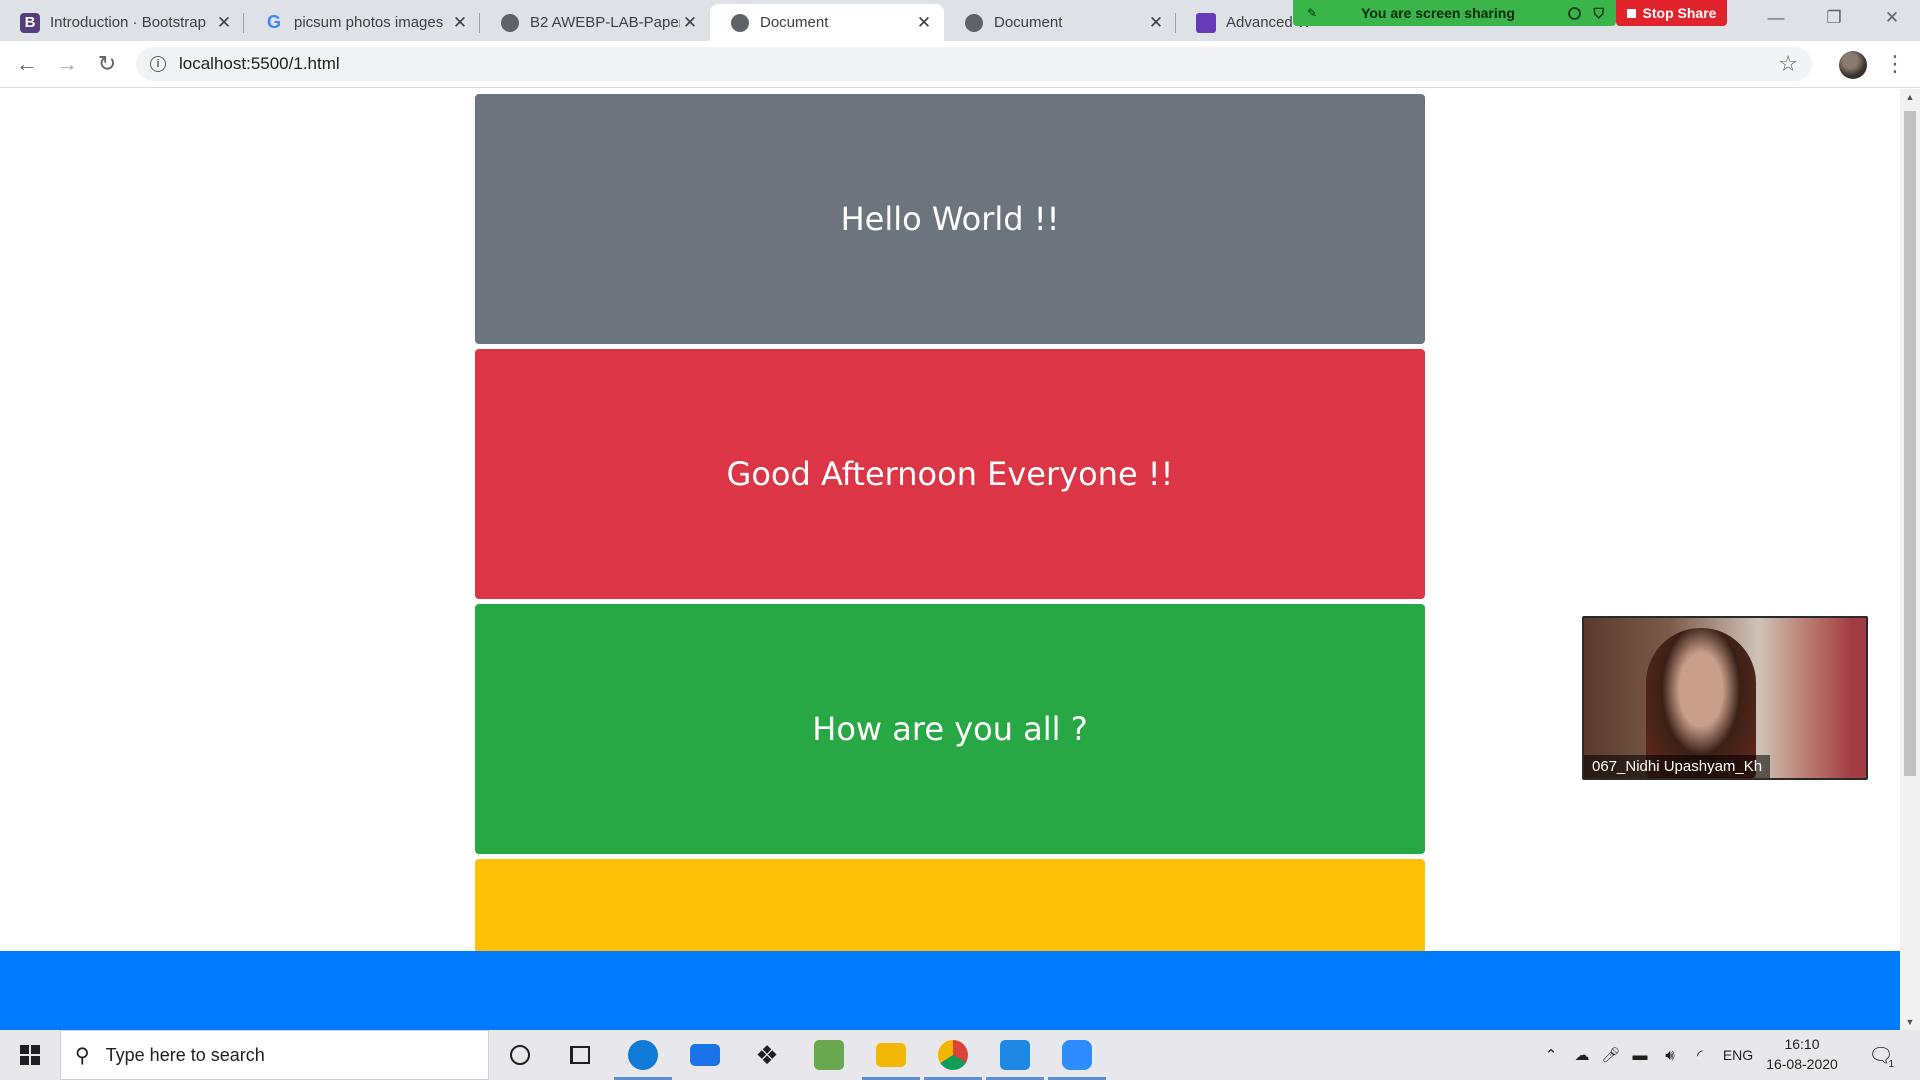  I want to click on cortana-button, so click(520, 1055).